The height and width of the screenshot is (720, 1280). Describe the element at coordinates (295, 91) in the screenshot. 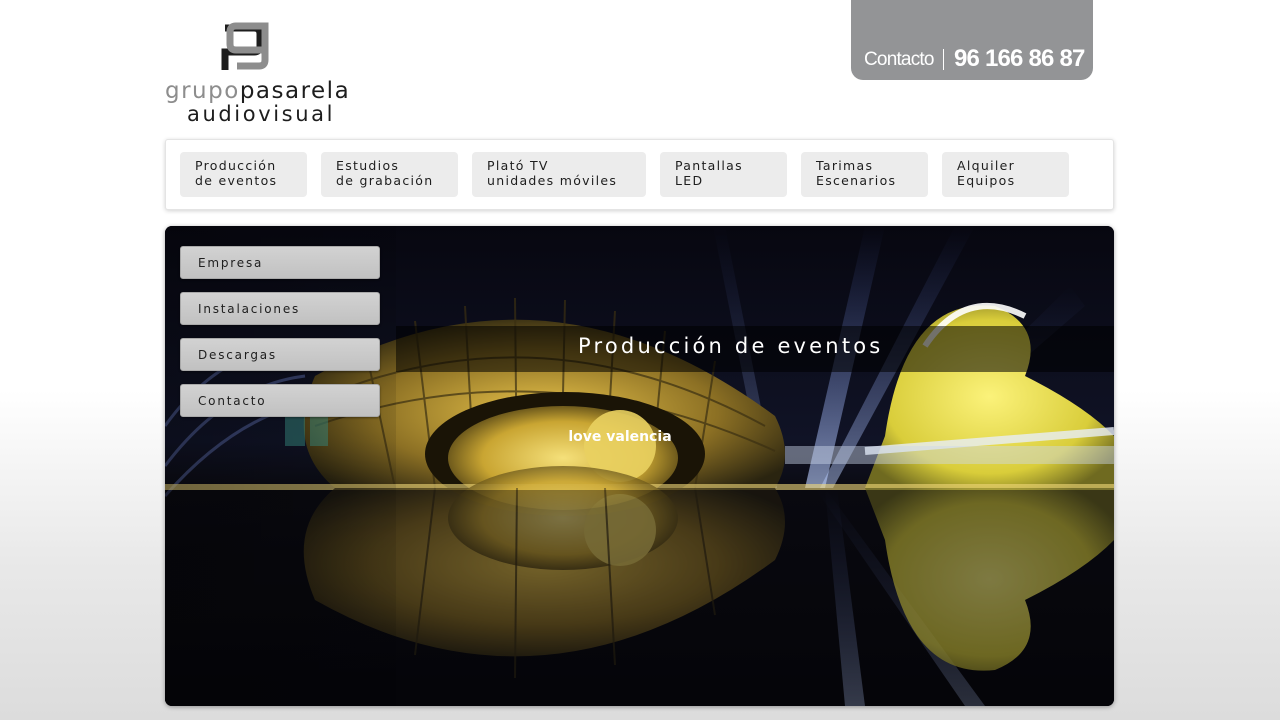

I see `logo-word-pasarela: pasarela` at that location.